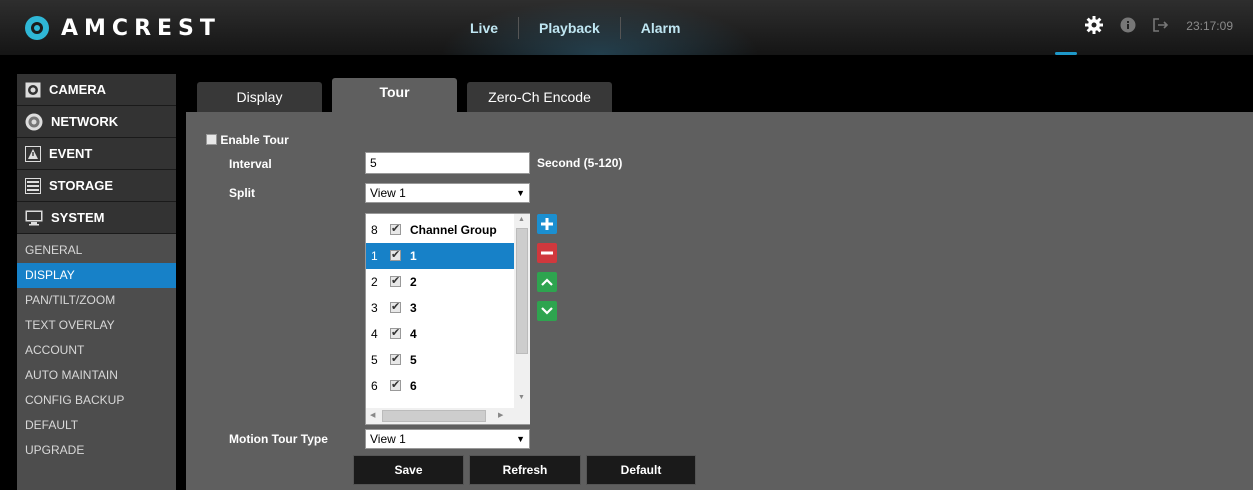 The height and width of the screenshot is (490, 1253). I want to click on top-bar: AMCREST Live Playback Alarm 23:17:09, so click(626, 27).